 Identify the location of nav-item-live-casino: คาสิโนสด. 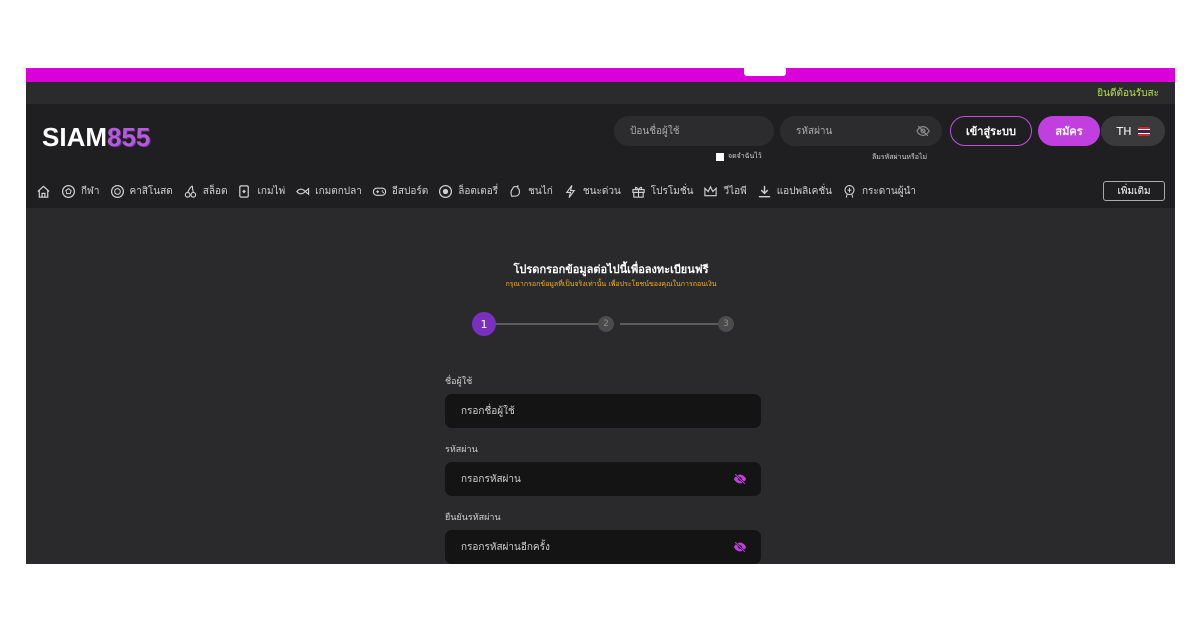
(141, 191).